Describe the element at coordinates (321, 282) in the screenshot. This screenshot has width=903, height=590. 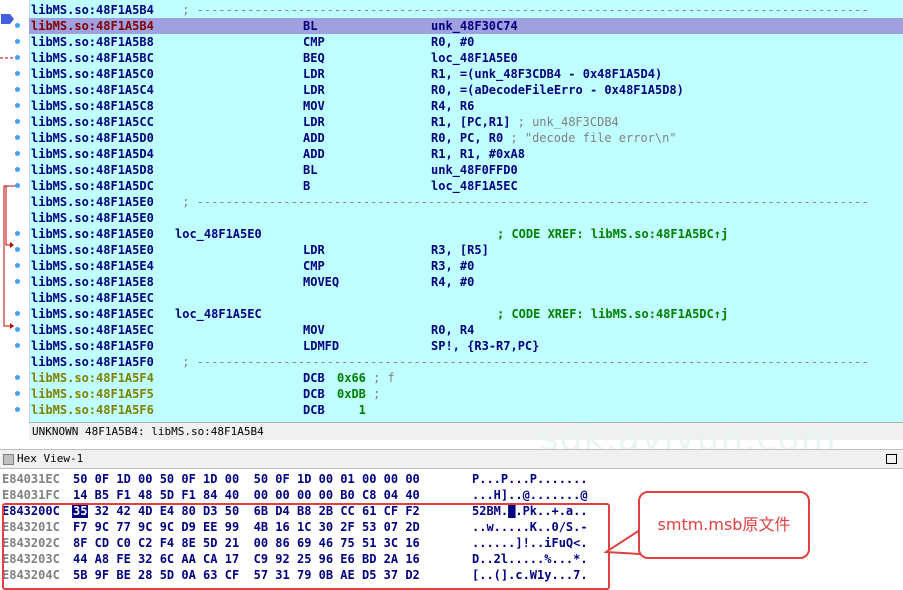
I see `mnemonic: MOVEQ` at that location.